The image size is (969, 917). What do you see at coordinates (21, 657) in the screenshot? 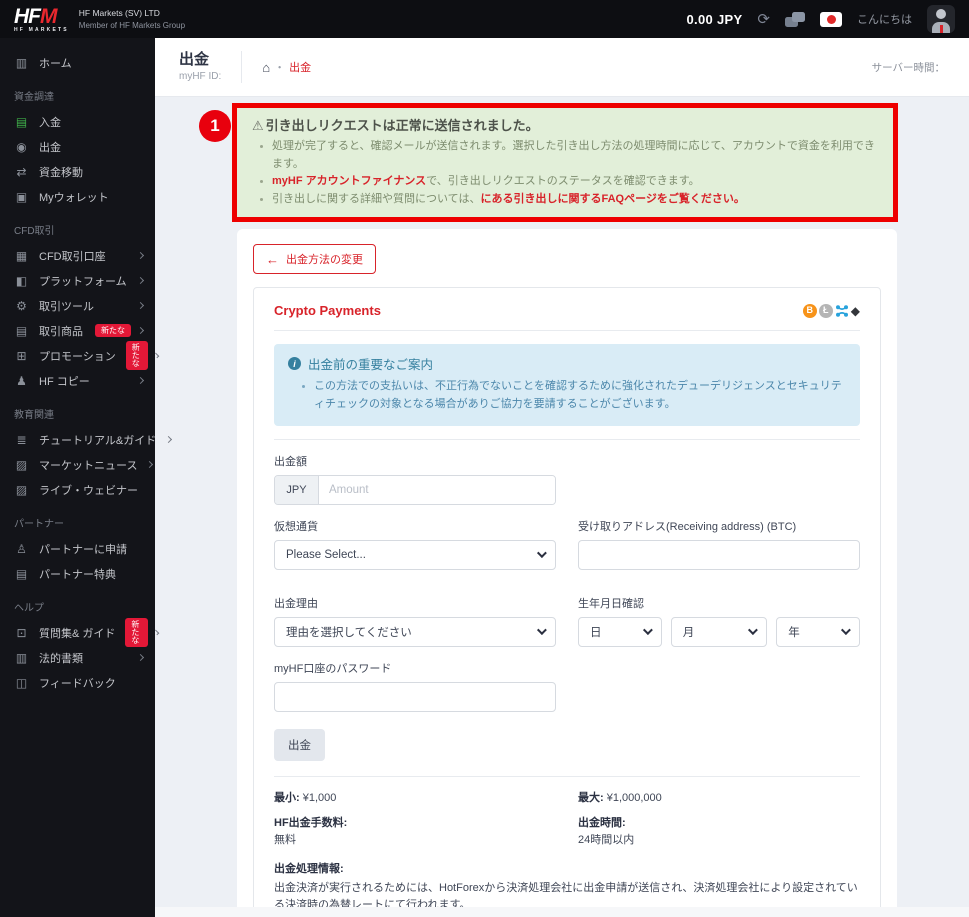
I see `legal-docs-icon: ▥` at bounding box center [21, 657].